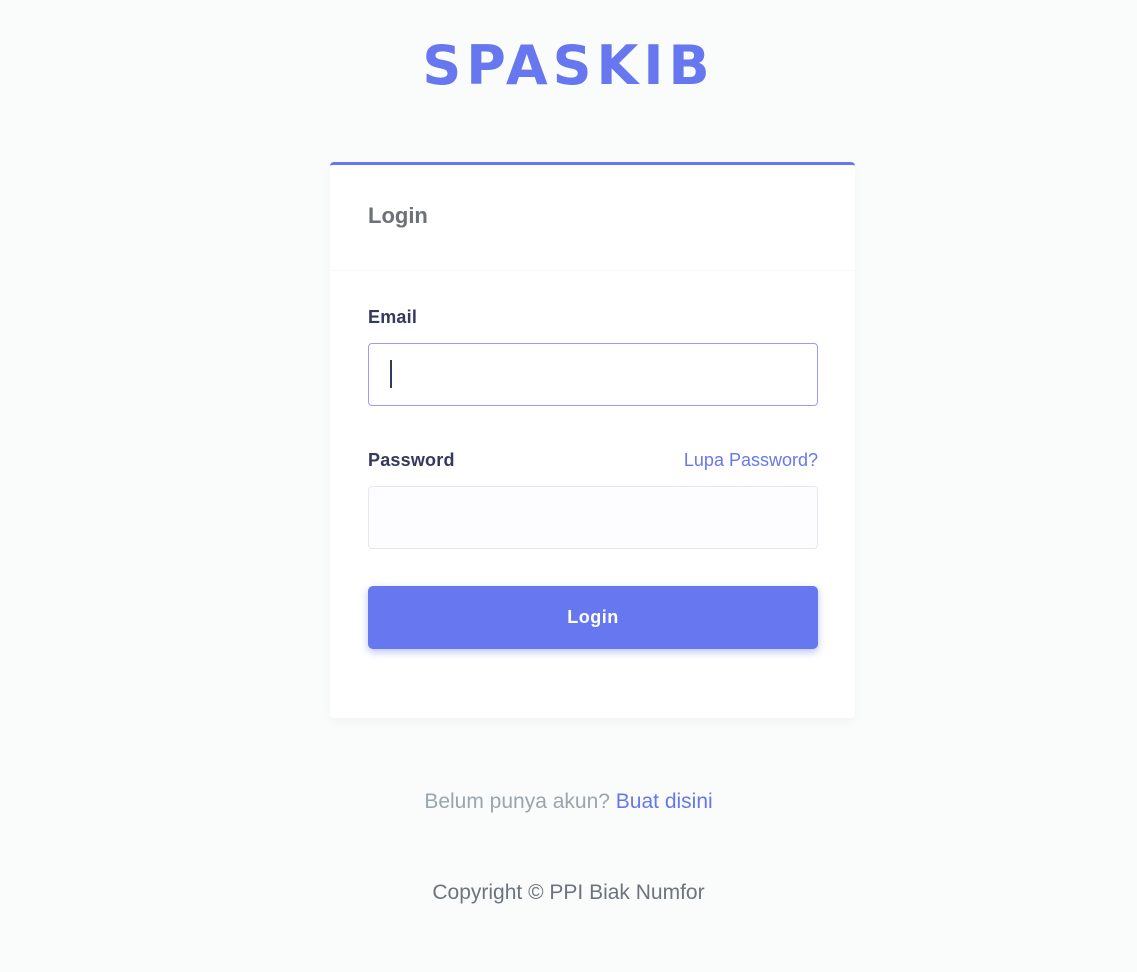  What do you see at coordinates (751, 460) in the screenshot?
I see `forgot-password-link: Lupa Password?` at bounding box center [751, 460].